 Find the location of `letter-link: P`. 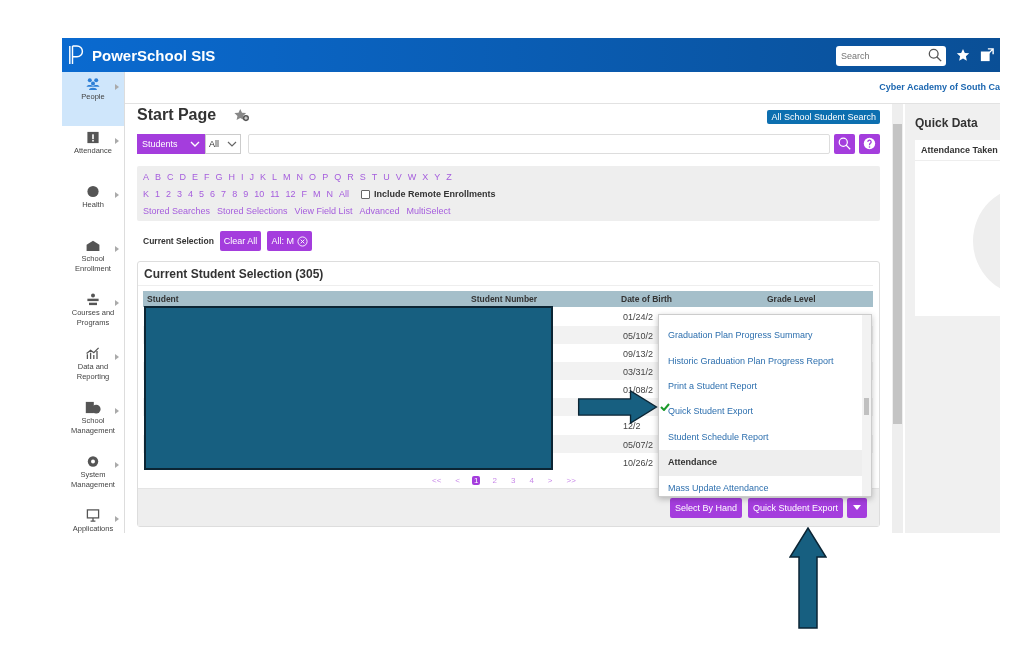

letter-link: P is located at coordinates (325, 177).